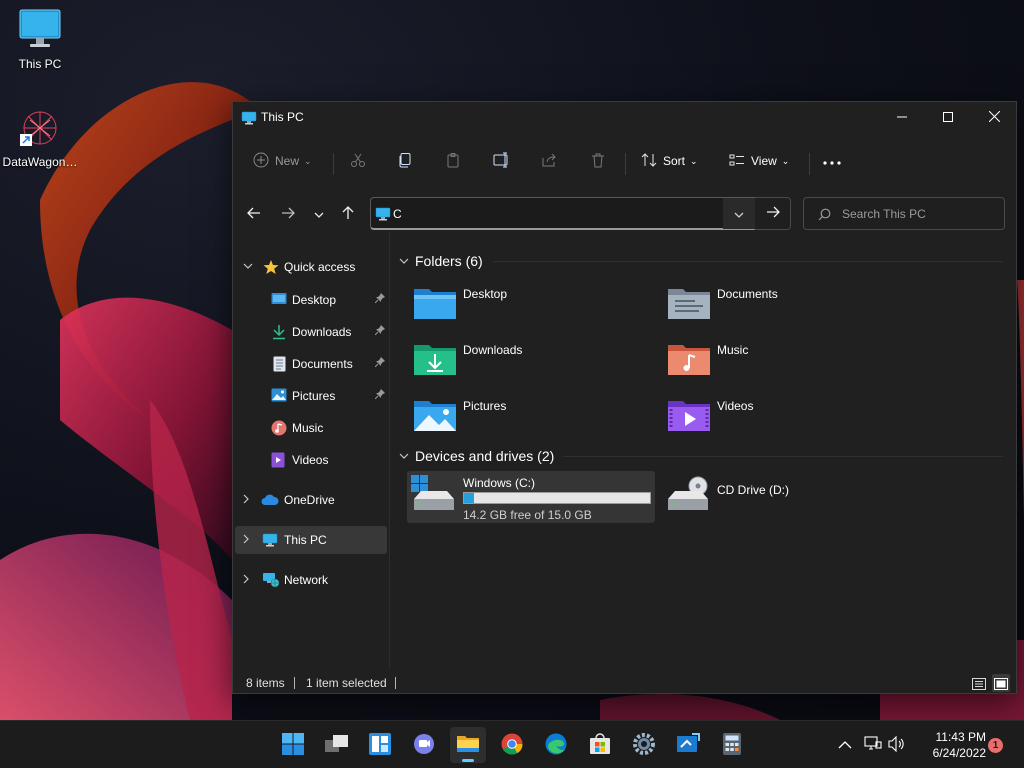 The image size is (1024, 768). What do you see at coordinates (917, 214) in the screenshot?
I see `search-input` at bounding box center [917, 214].